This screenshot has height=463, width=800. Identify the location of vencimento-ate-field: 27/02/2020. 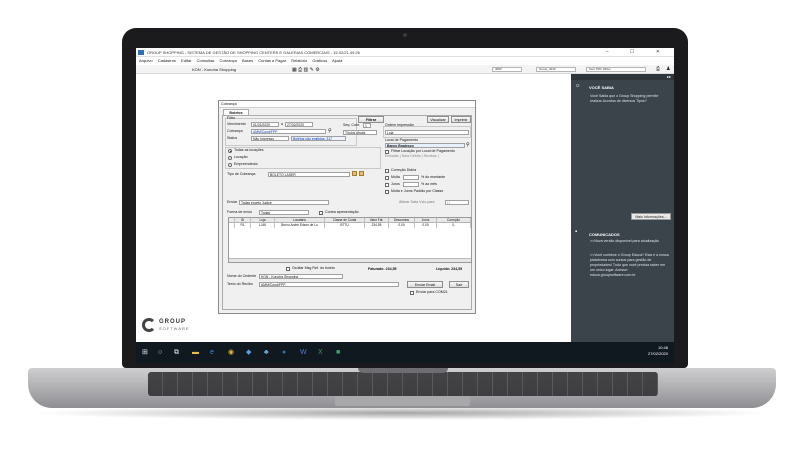
(299, 124).